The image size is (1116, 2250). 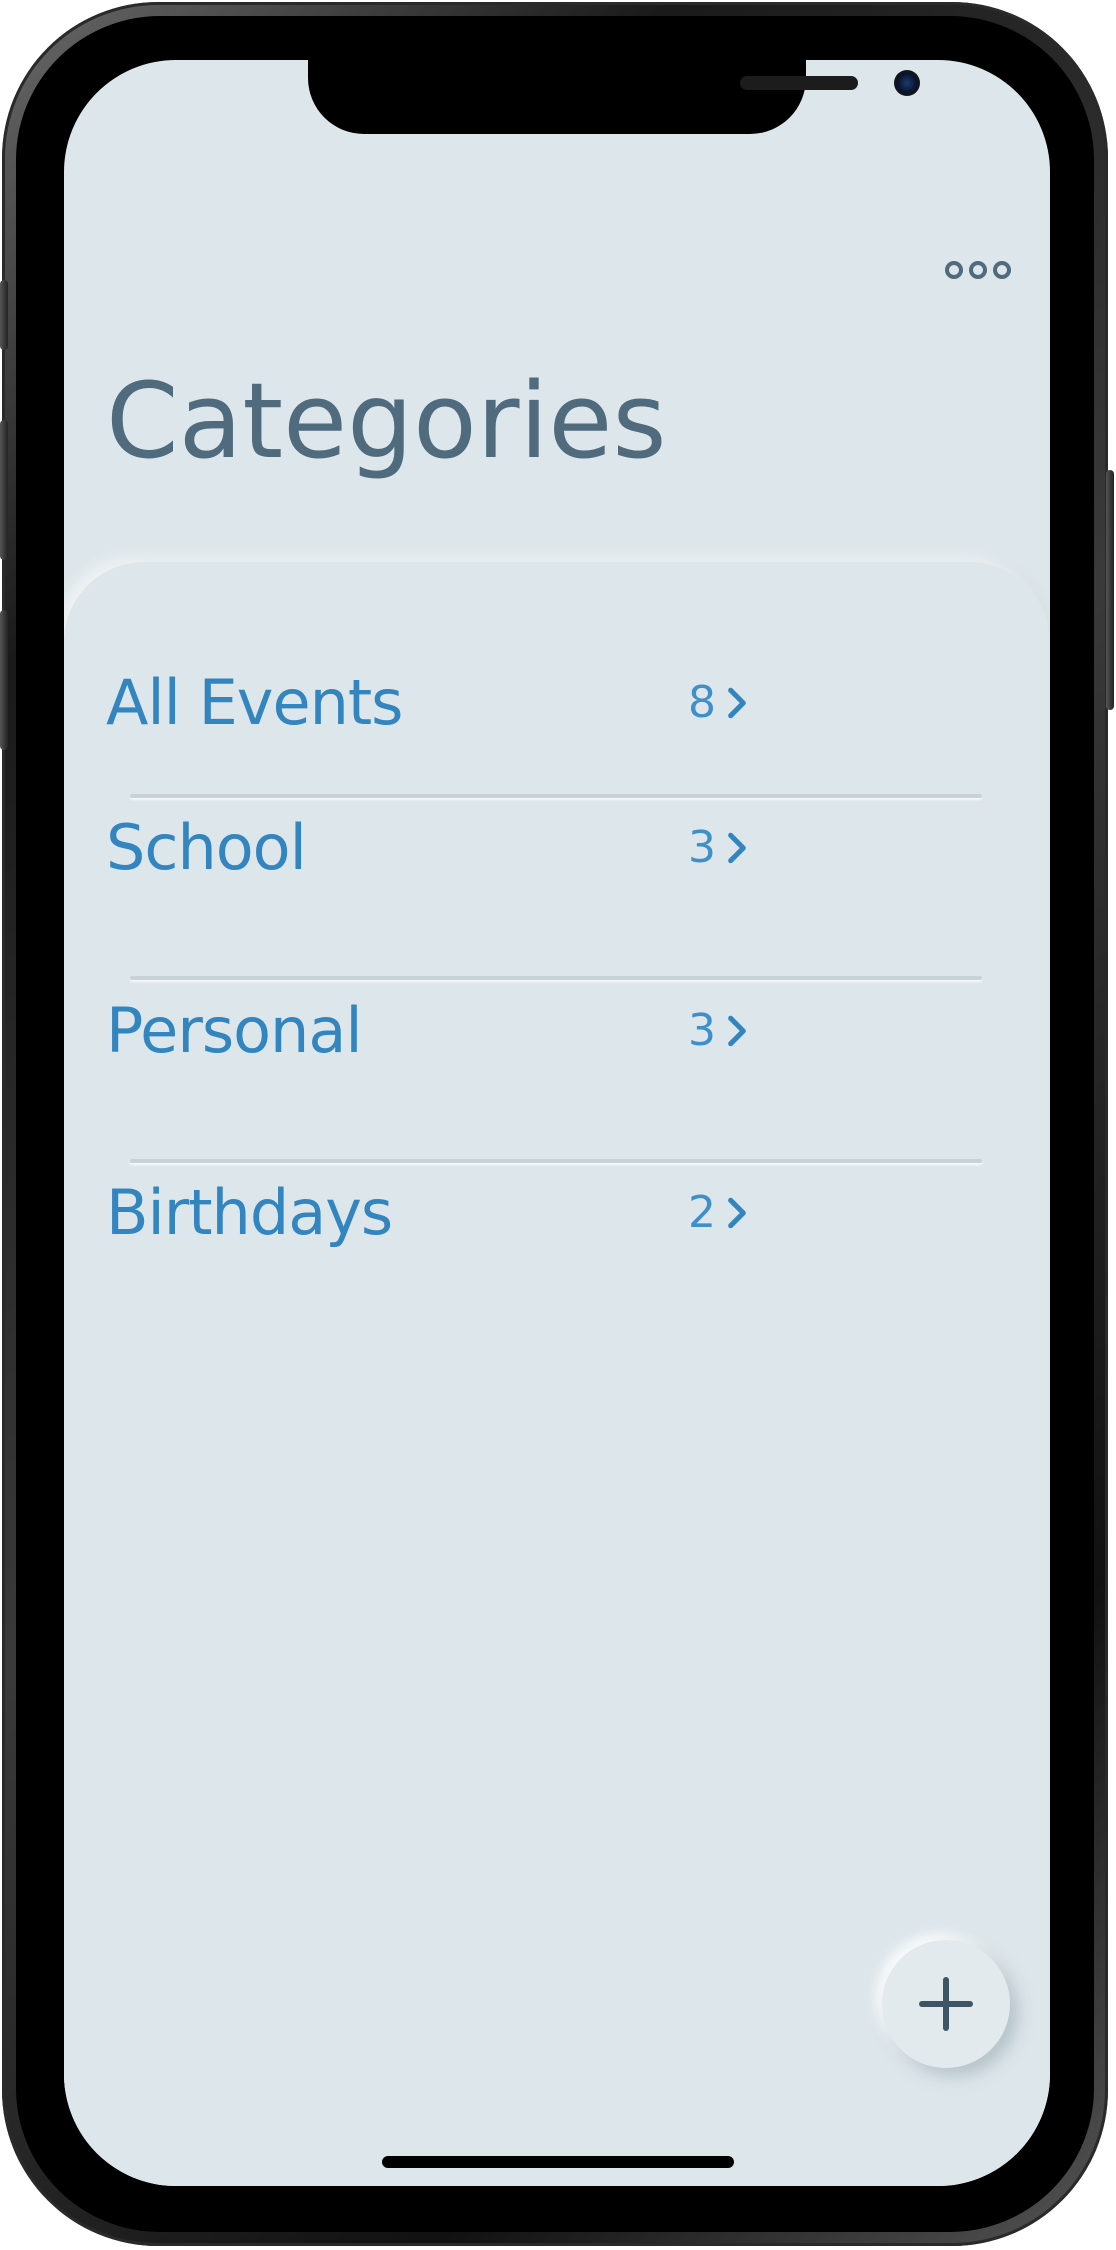 I want to click on list-item-all-events: All Events 8, so click(x=576, y=703).